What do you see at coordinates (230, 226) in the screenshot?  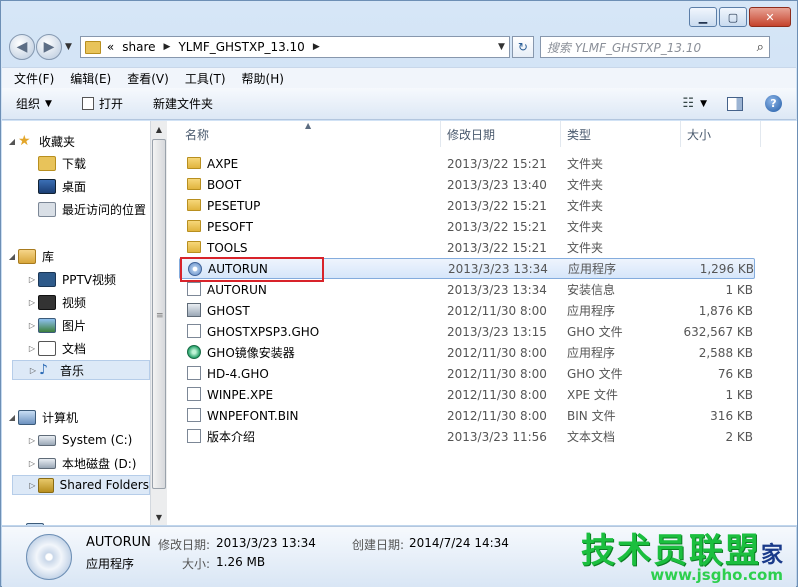 I see `file-name: PESOFT` at bounding box center [230, 226].